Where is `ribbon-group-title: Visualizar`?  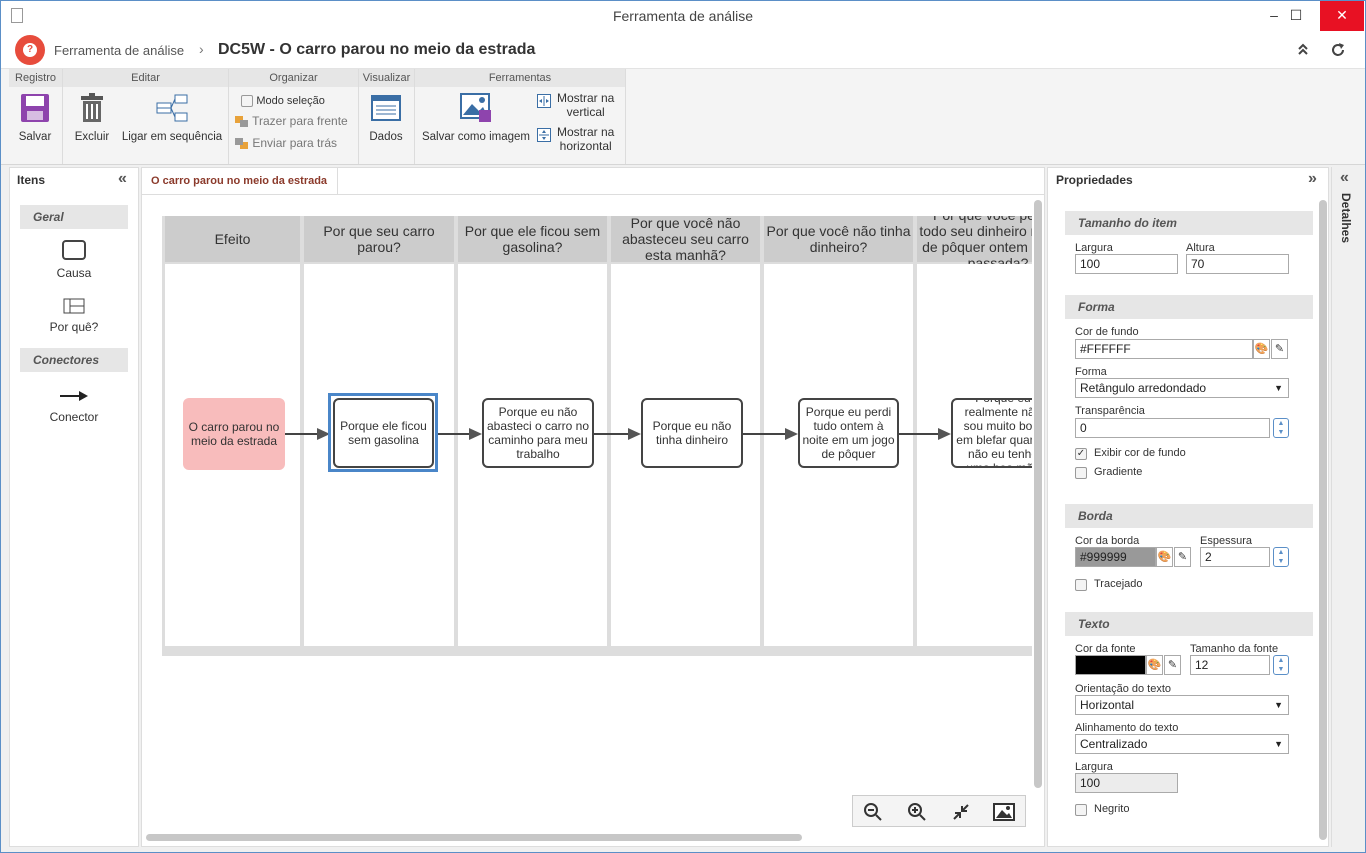 ribbon-group-title: Visualizar is located at coordinates (386, 78).